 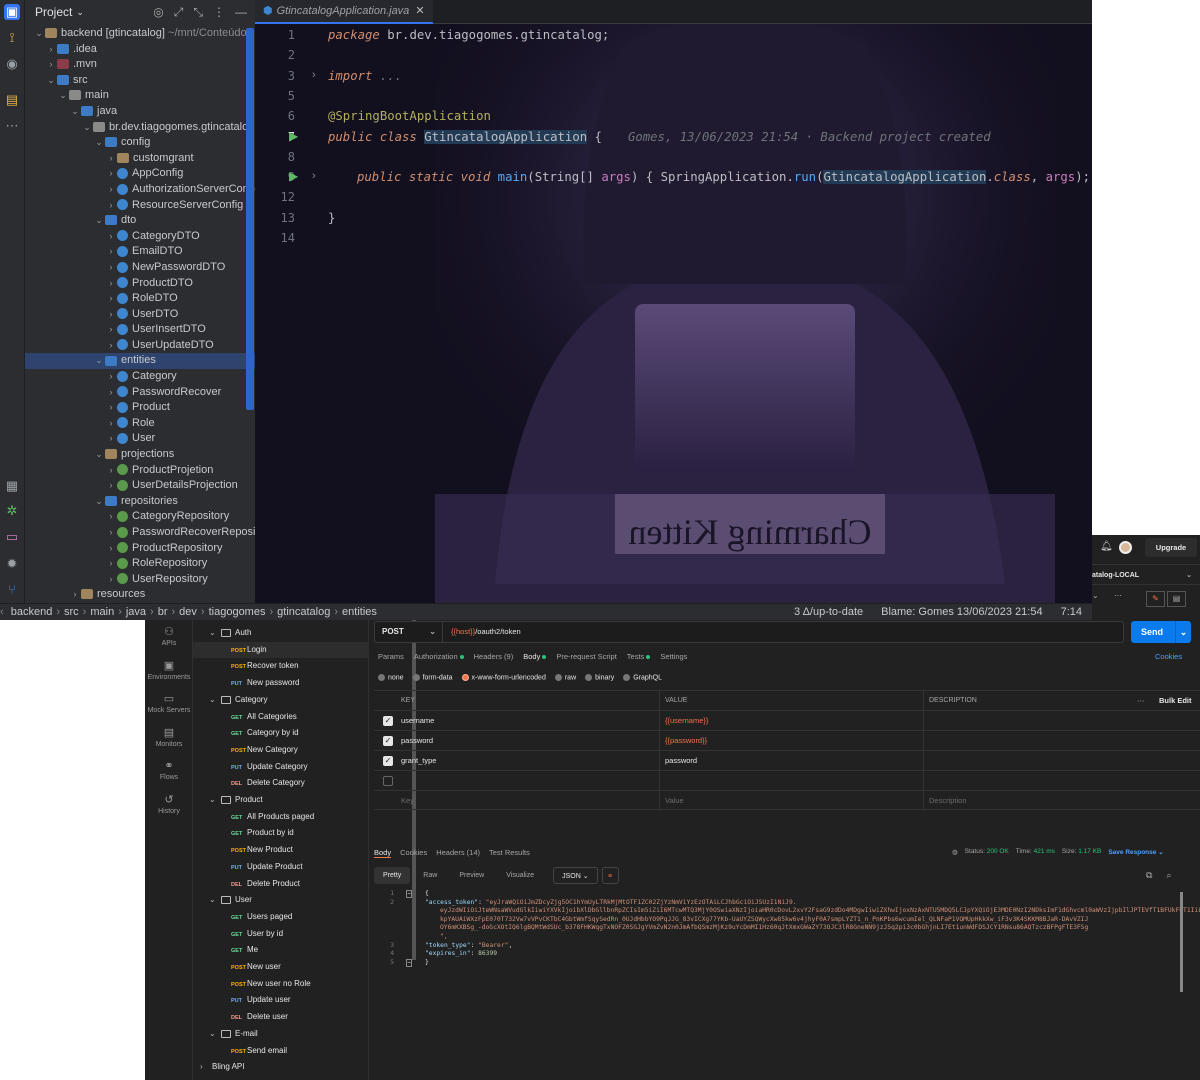 I want to click on more-icon: ⋯, so click(x=1118, y=599).